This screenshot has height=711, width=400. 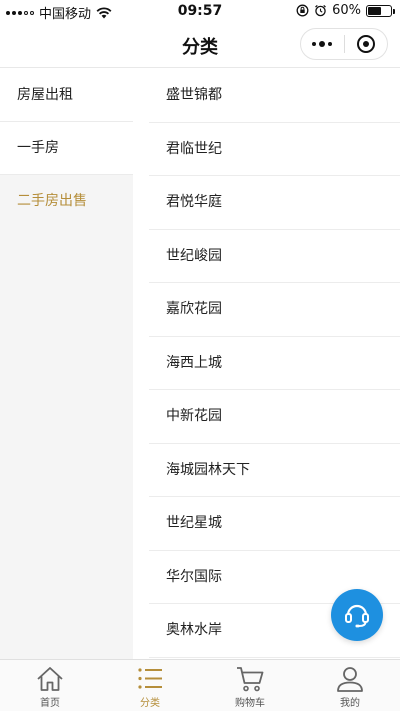 What do you see at coordinates (302, 10) in the screenshot?
I see `orientation-lock-icon` at bounding box center [302, 10].